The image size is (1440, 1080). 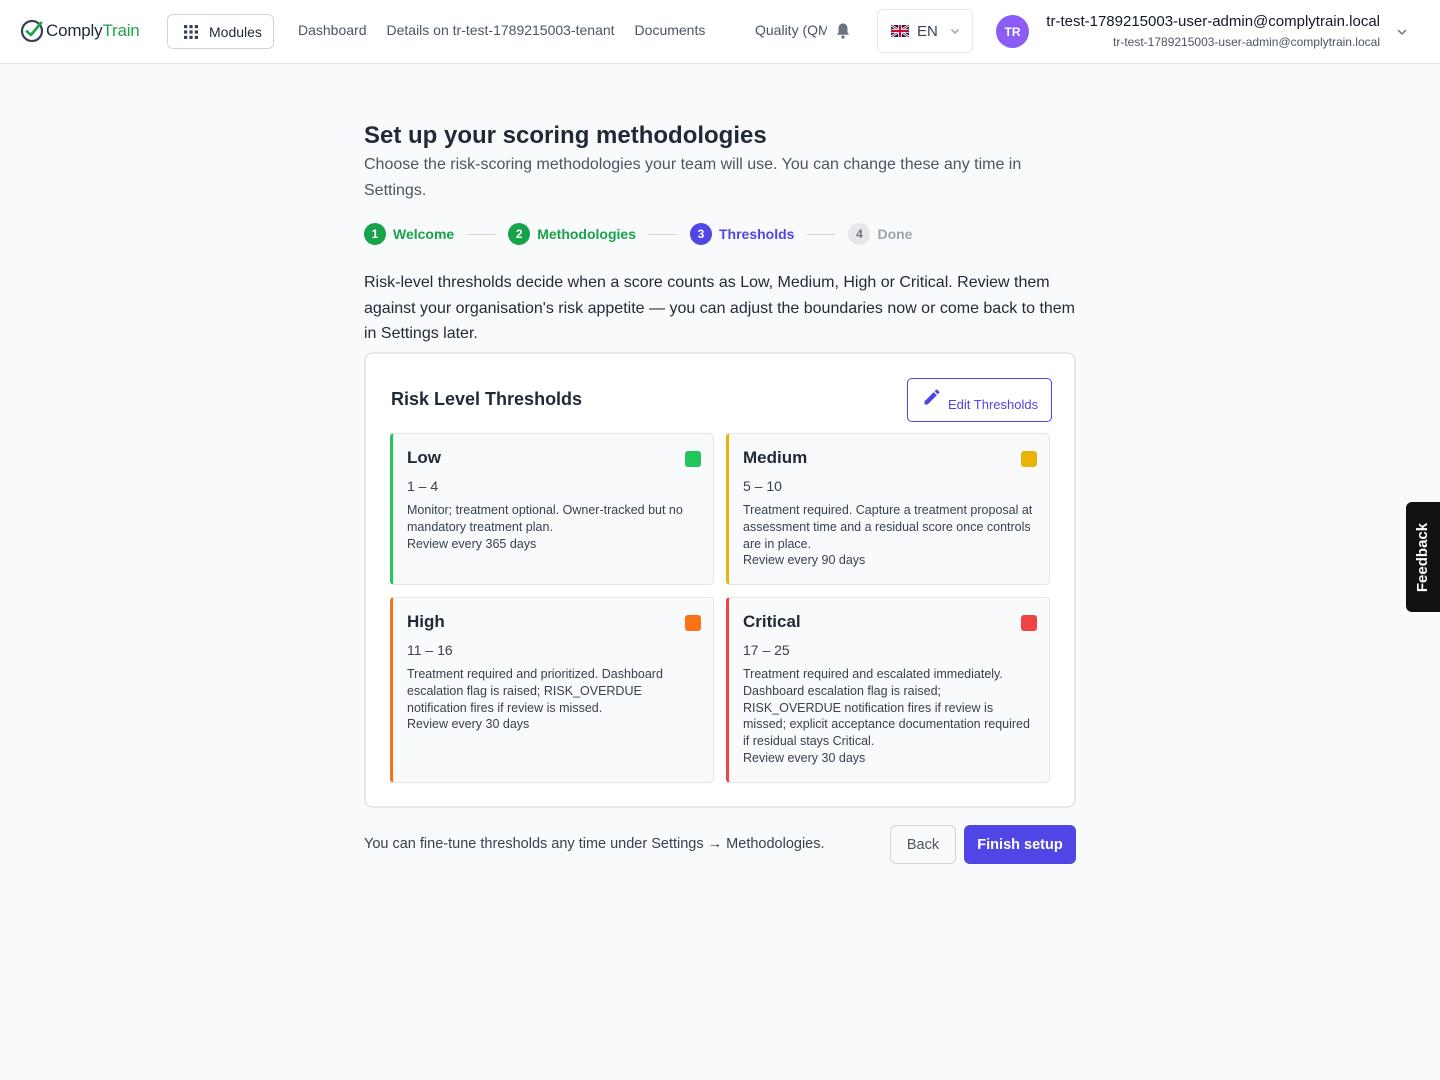 I want to click on level-review: Review every 90 days, so click(x=804, y=560).